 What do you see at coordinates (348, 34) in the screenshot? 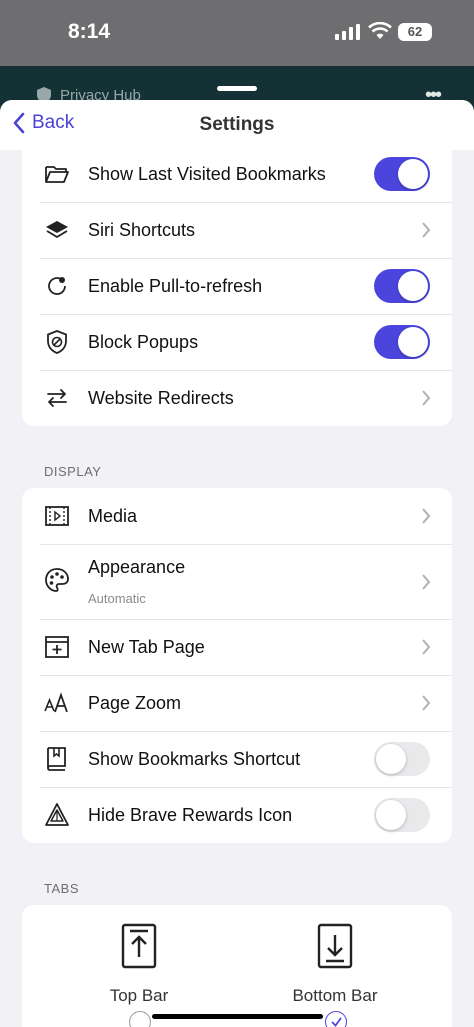
I see `cellular-signal-icon` at bounding box center [348, 34].